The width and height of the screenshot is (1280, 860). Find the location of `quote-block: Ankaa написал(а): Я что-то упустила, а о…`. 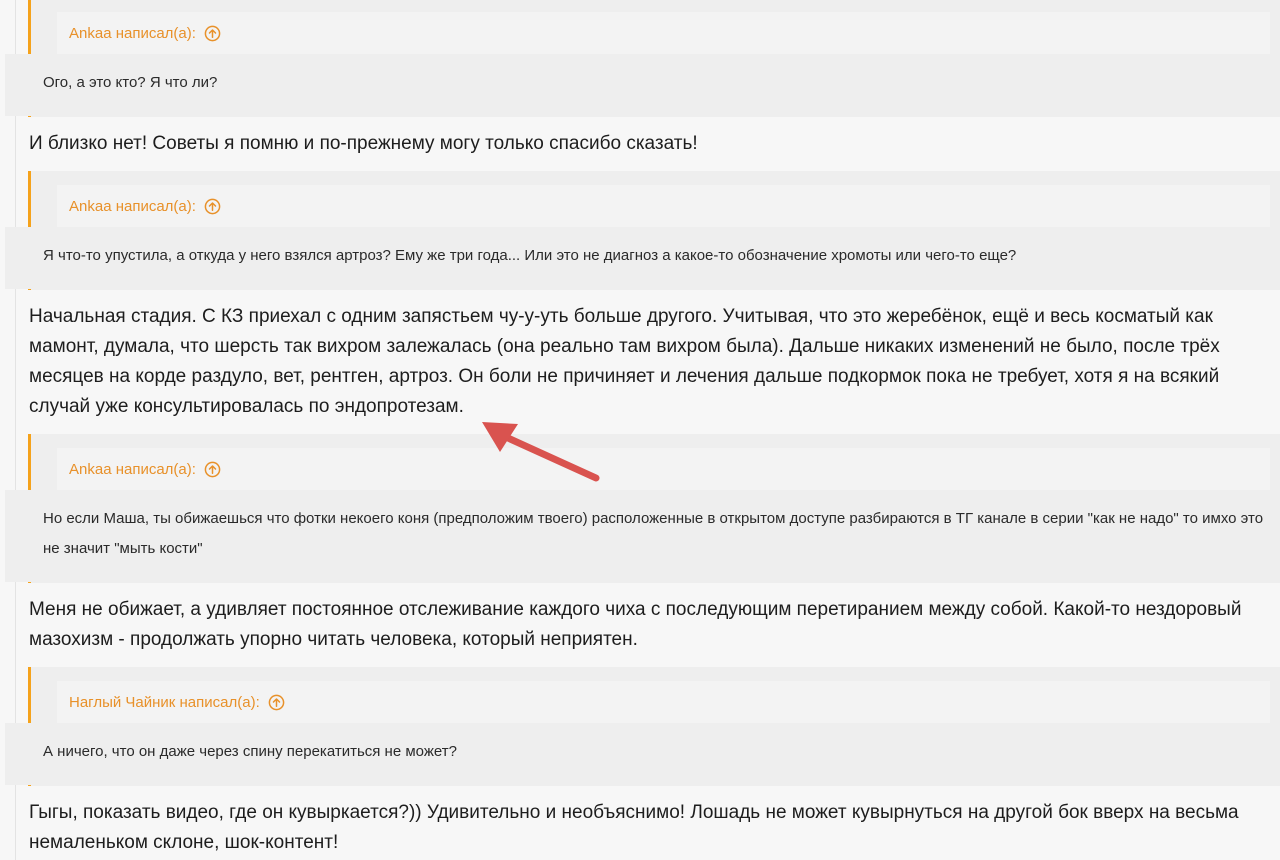

quote-block: Ankaa написал(а): Я что-то упустила, а о… is located at coordinates (642, 230).